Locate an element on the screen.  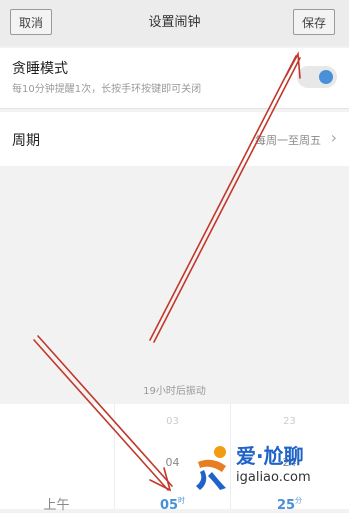
snooze-row: 贪睡模式 每10分钟提醒1次，长按手环按键即可关闭 is located at coordinates (174, 78).